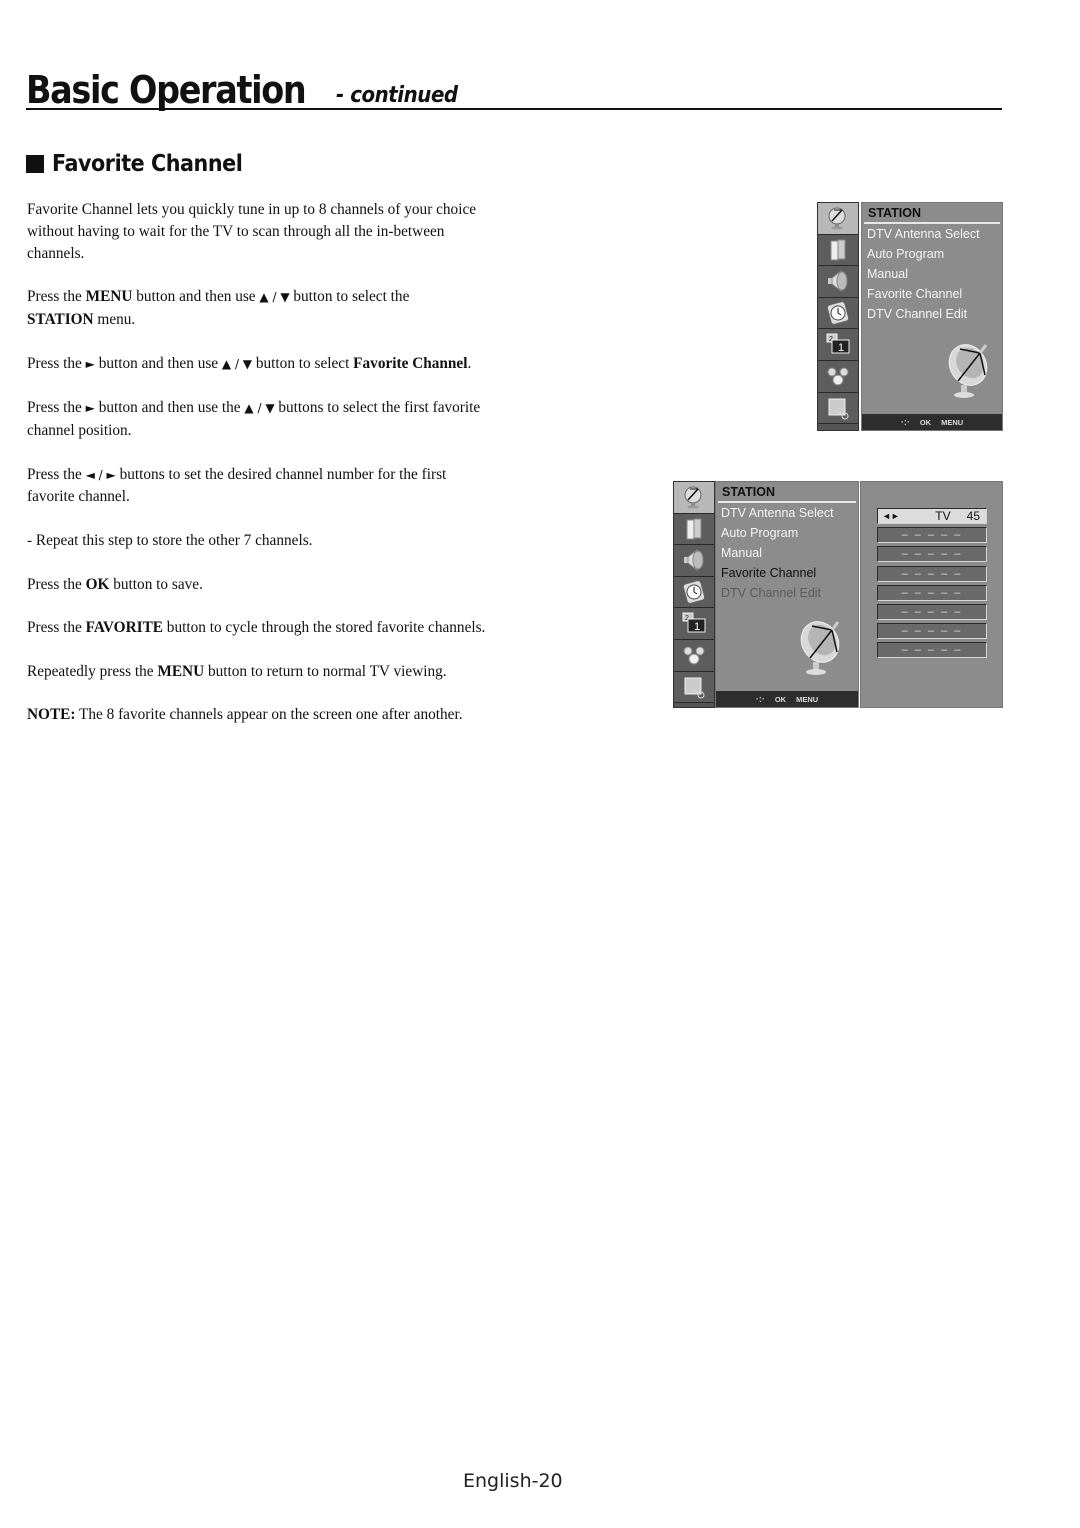 The width and height of the screenshot is (1080, 1528). What do you see at coordinates (932, 612) in the screenshot?
I see `favorite-slot-6: – – – – –` at bounding box center [932, 612].